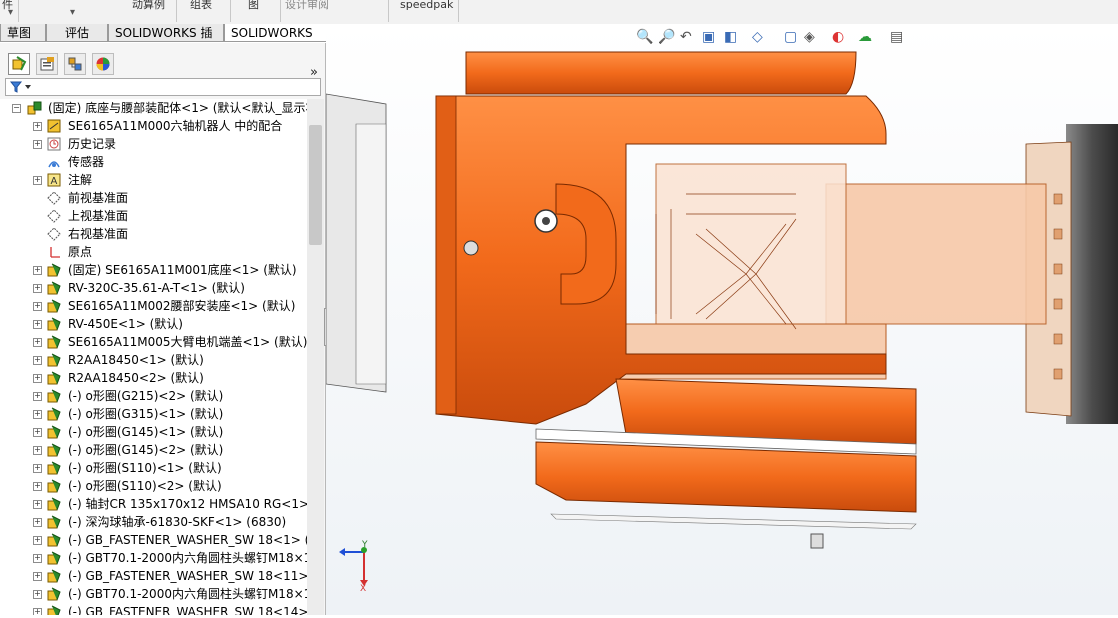 Image resolution: width=1118 pixels, height=618 pixels. I want to click on zoom-to-area-icon: 🔎, so click(666, 37).